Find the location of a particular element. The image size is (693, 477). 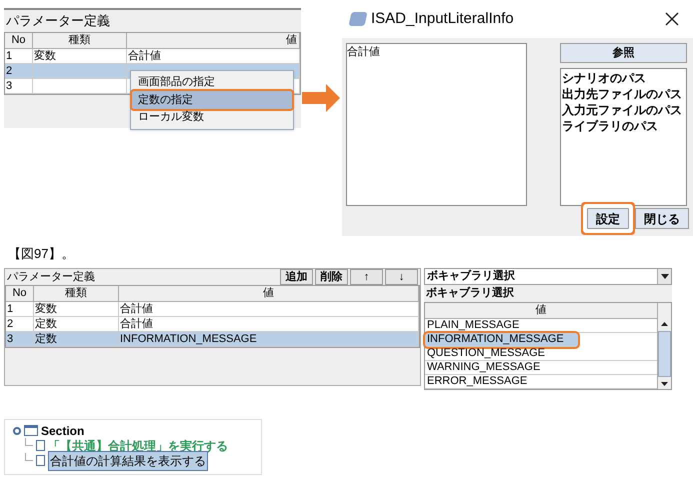

figure-caption: 【図97】。 is located at coordinates (41, 253).